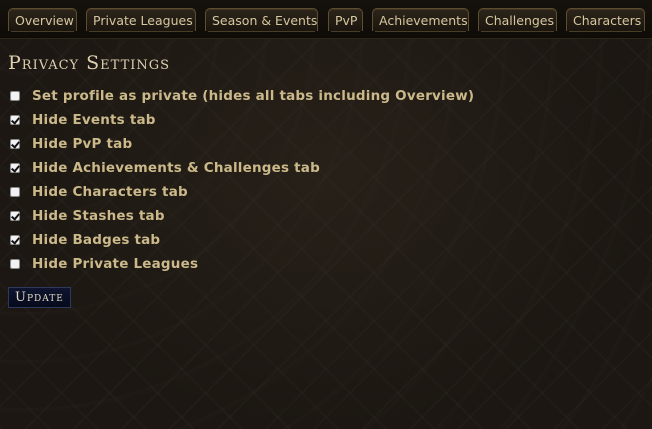  What do you see at coordinates (89, 63) in the screenshot?
I see `page-title: Privacy Settings` at bounding box center [89, 63].